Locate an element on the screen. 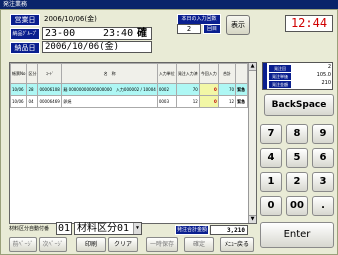  chevron-down-icon: ▼ is located at coordinates (137, 228).